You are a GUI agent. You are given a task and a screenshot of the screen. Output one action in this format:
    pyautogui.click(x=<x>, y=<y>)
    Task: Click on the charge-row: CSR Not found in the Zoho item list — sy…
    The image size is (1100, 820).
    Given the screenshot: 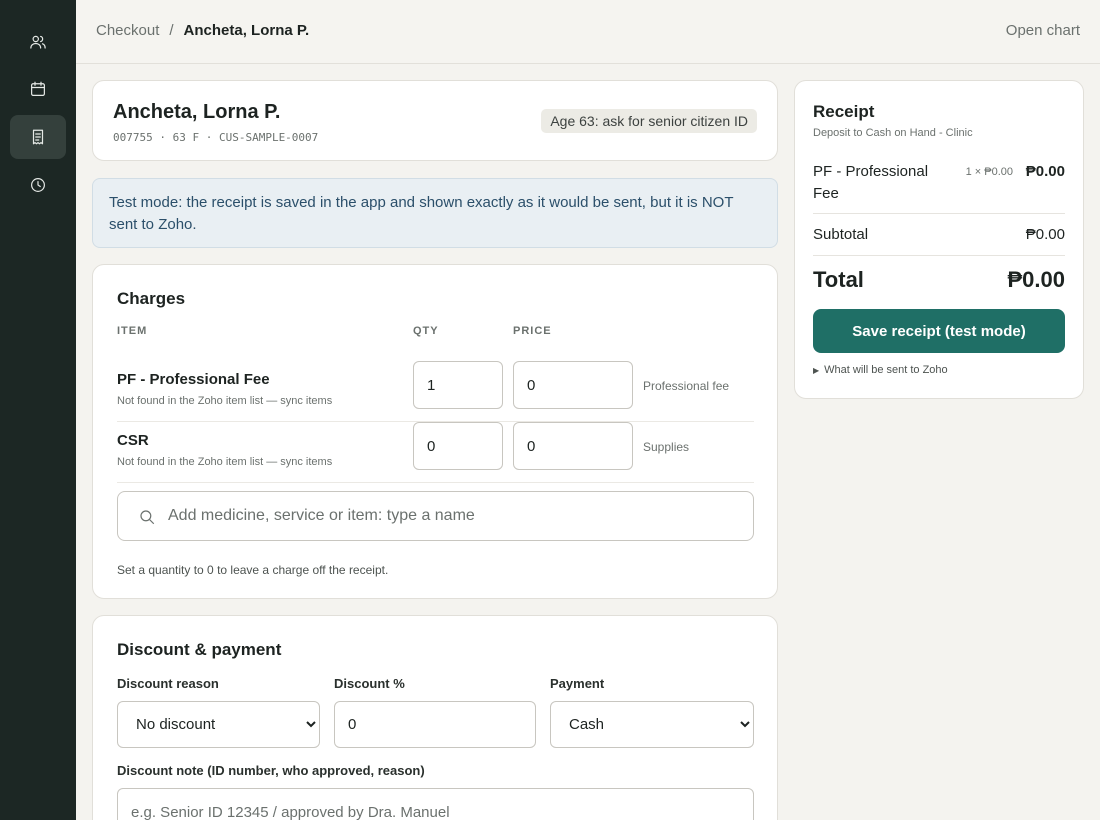 What is the action you would take?
    pyautogui.click(x=435, y=452)
    